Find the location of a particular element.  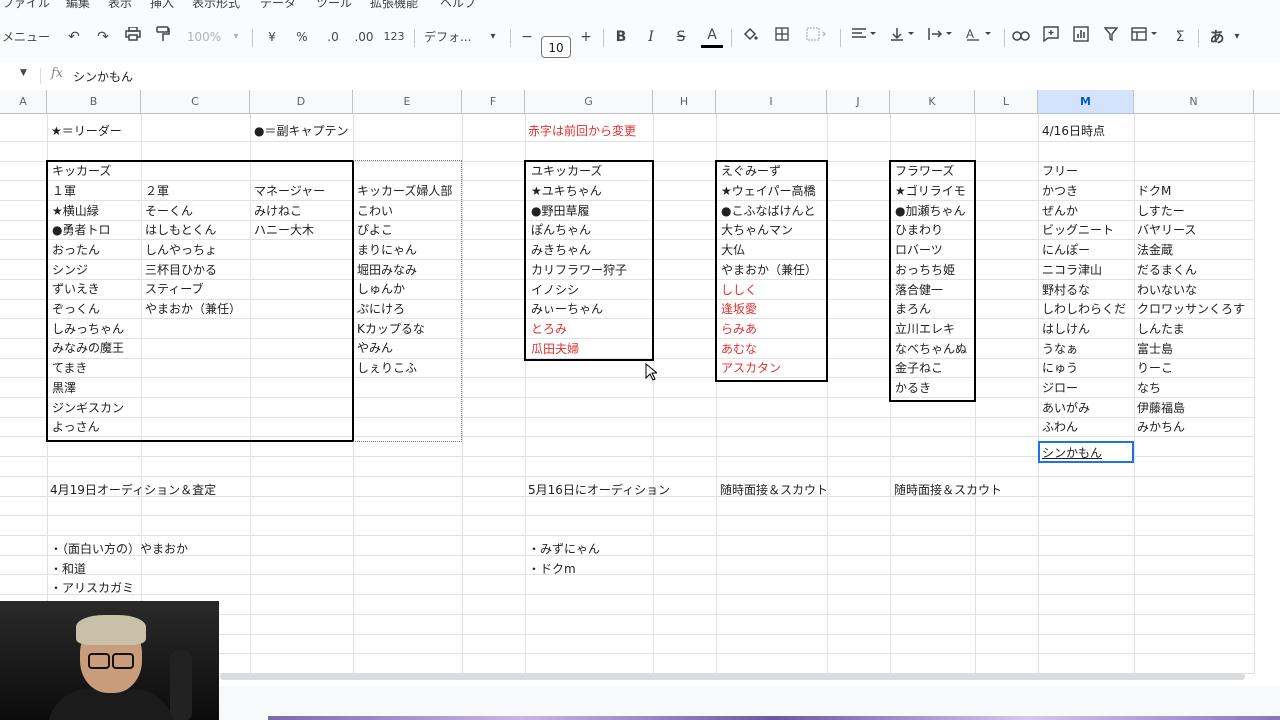

cell: ニコラ津山 is located at coordinates (1072, 270).